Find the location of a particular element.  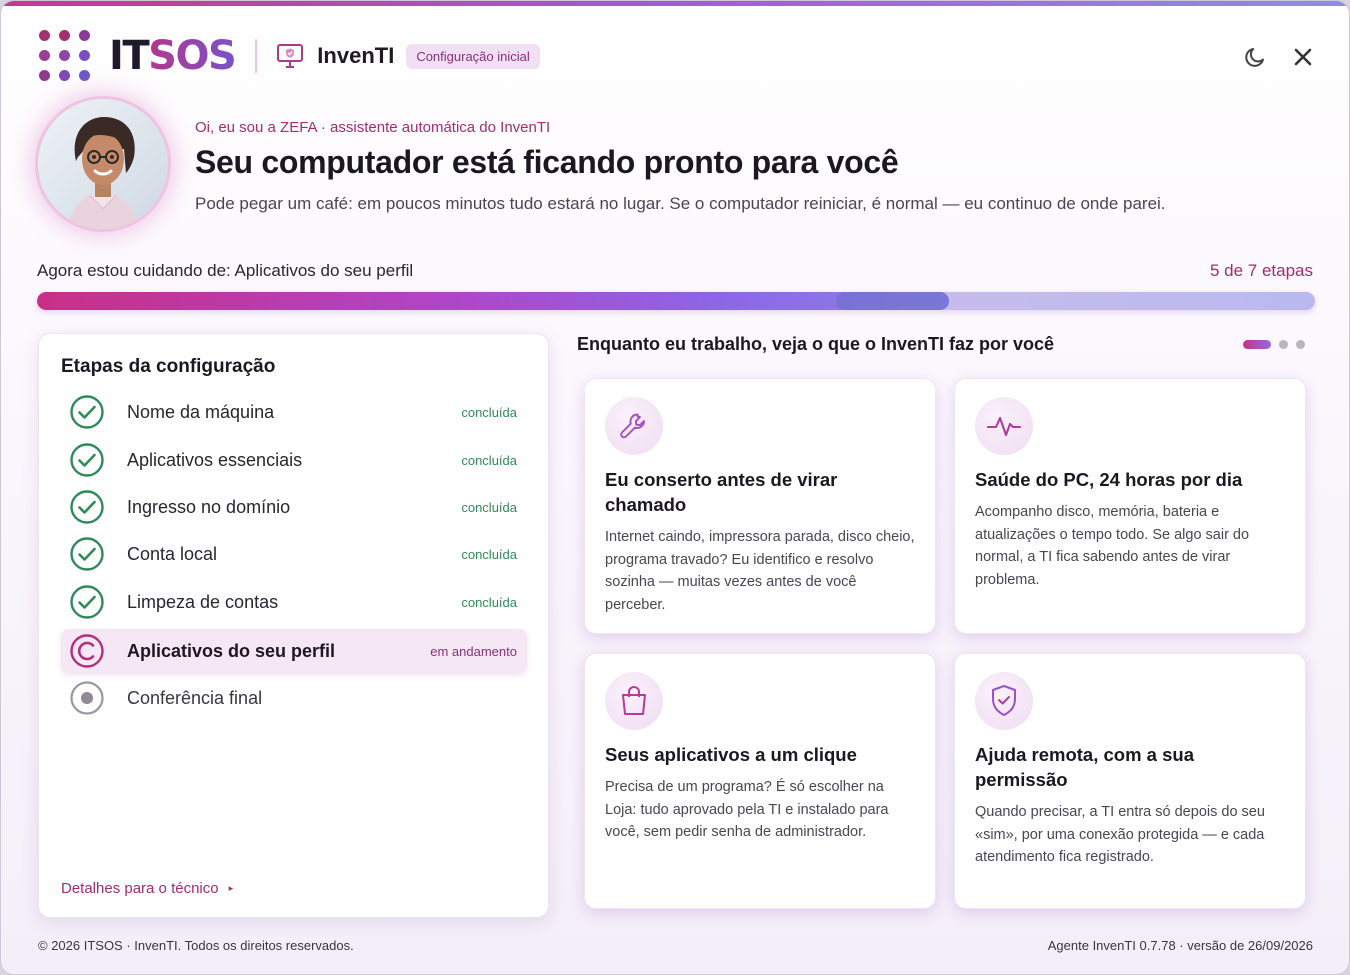

itsos-logo-dots is located at coordinates (66, 56).